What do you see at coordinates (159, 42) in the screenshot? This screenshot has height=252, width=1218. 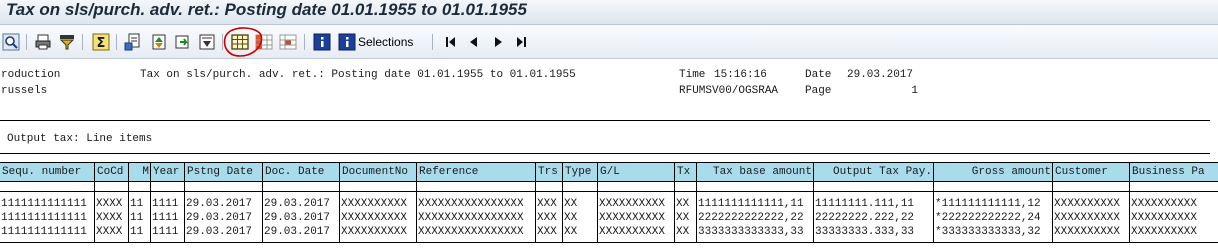 I see `sort-icon` at bounding box center [159, 42].